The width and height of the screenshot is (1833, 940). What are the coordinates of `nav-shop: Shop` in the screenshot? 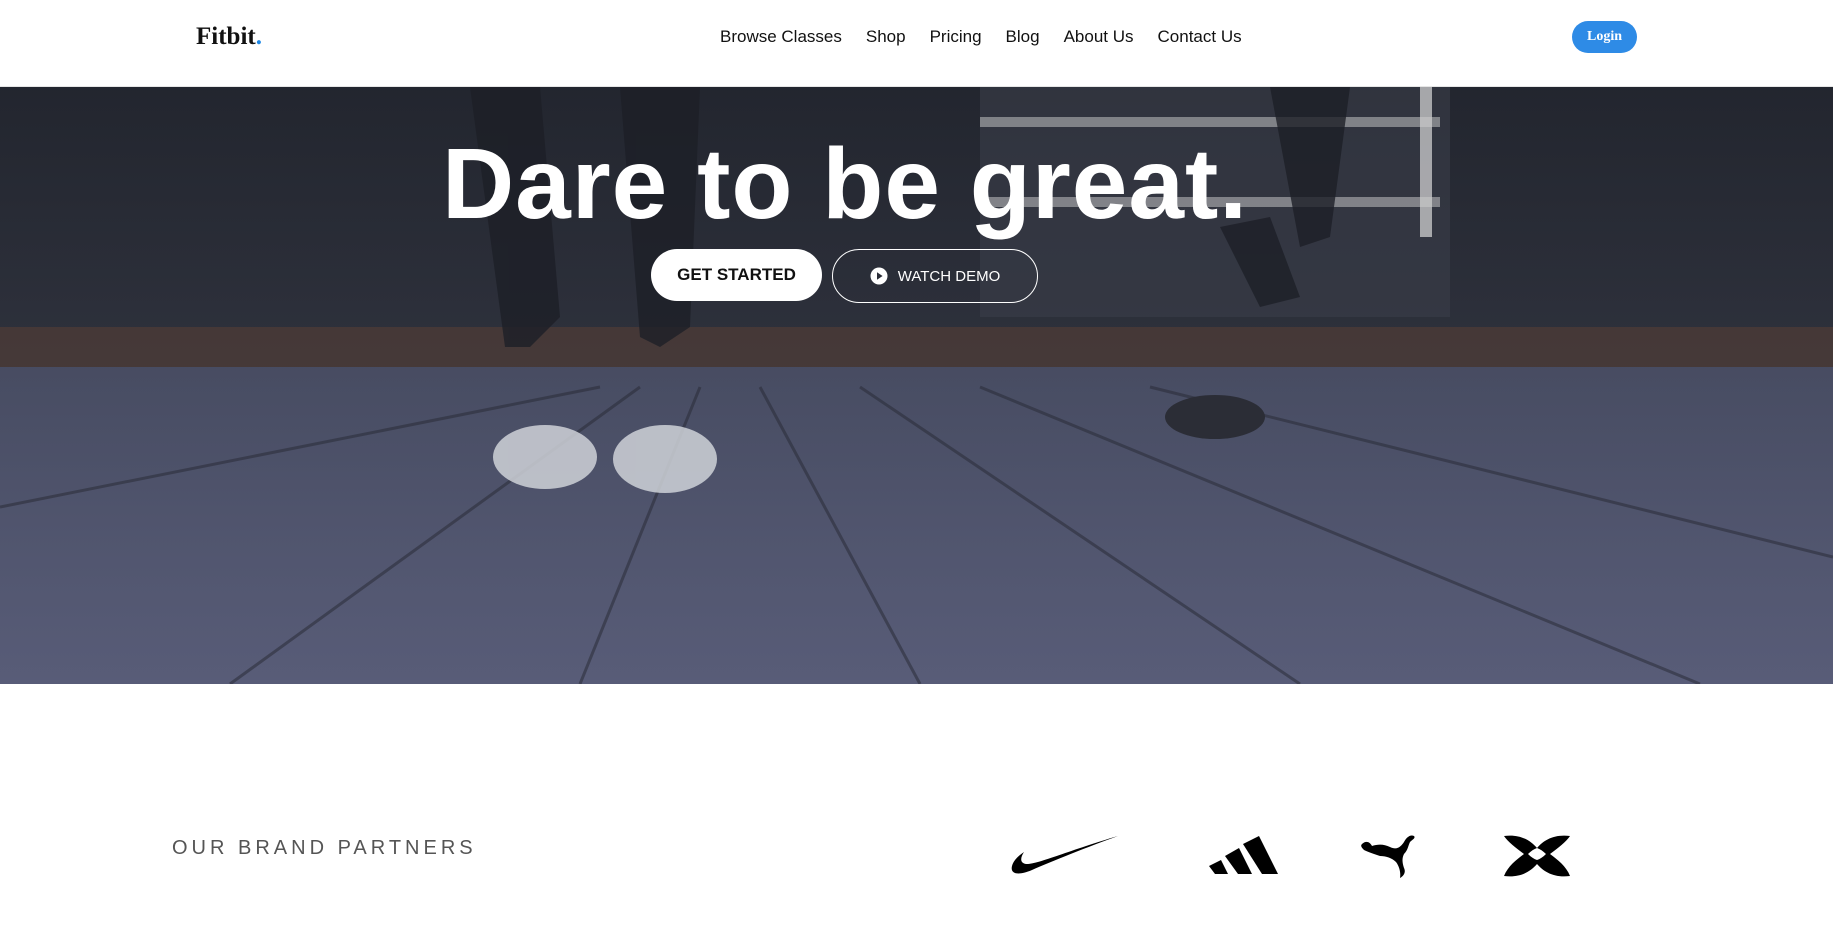 It's located at (886, 37).